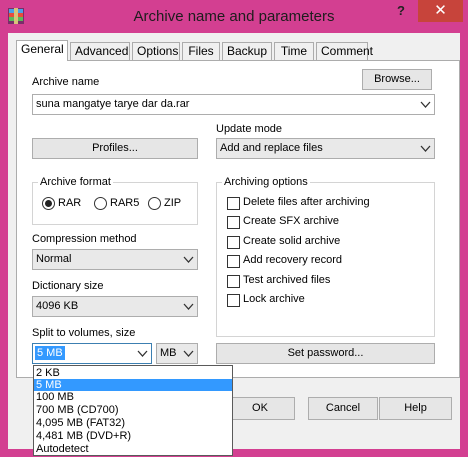 This screenshot has height=457, width=468. What do you see at coordinates (133, 423) in the screenshot?
I see `dropdown-option: 4,095 MB (FAT32)` at bounding box center [133, 423].